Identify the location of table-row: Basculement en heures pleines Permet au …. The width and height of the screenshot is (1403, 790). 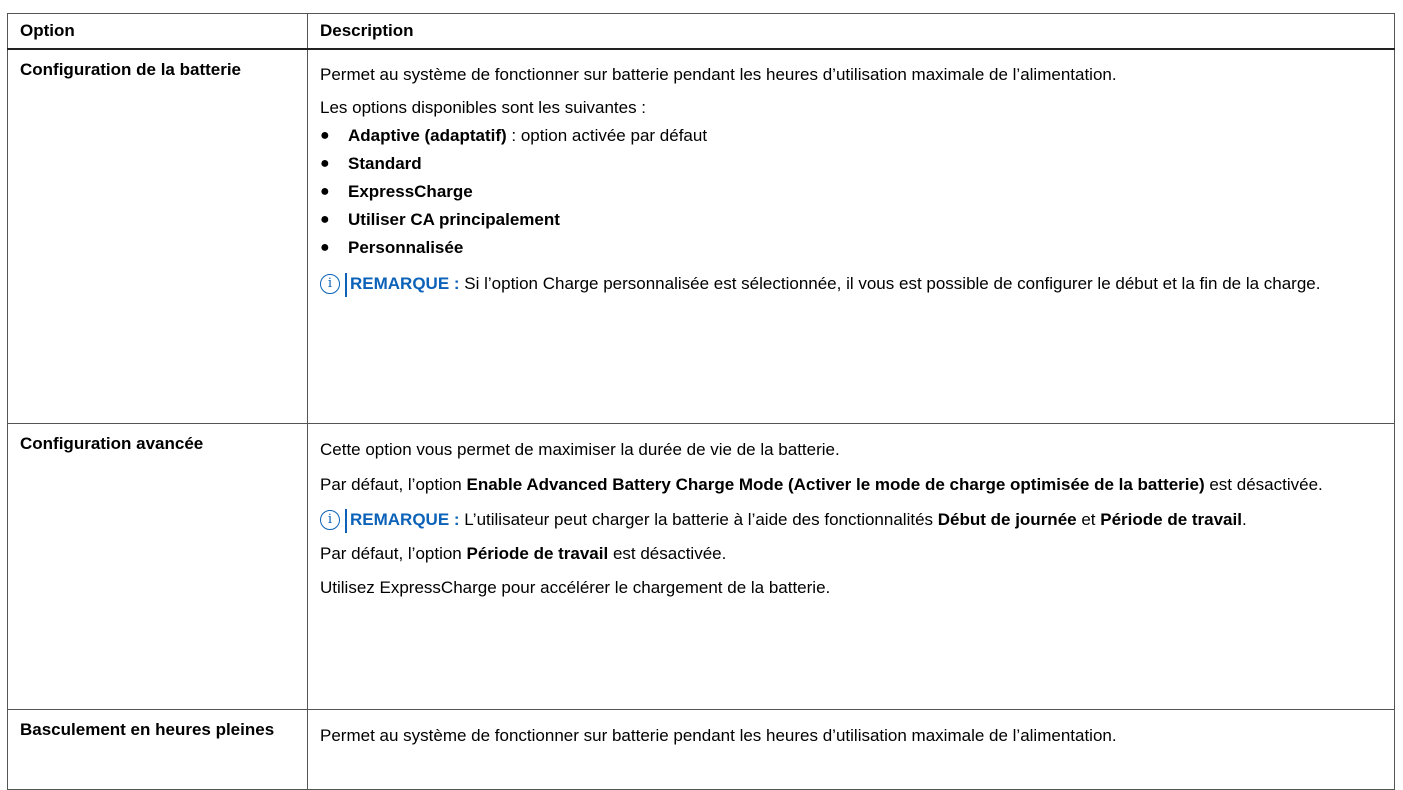
(701, 749).